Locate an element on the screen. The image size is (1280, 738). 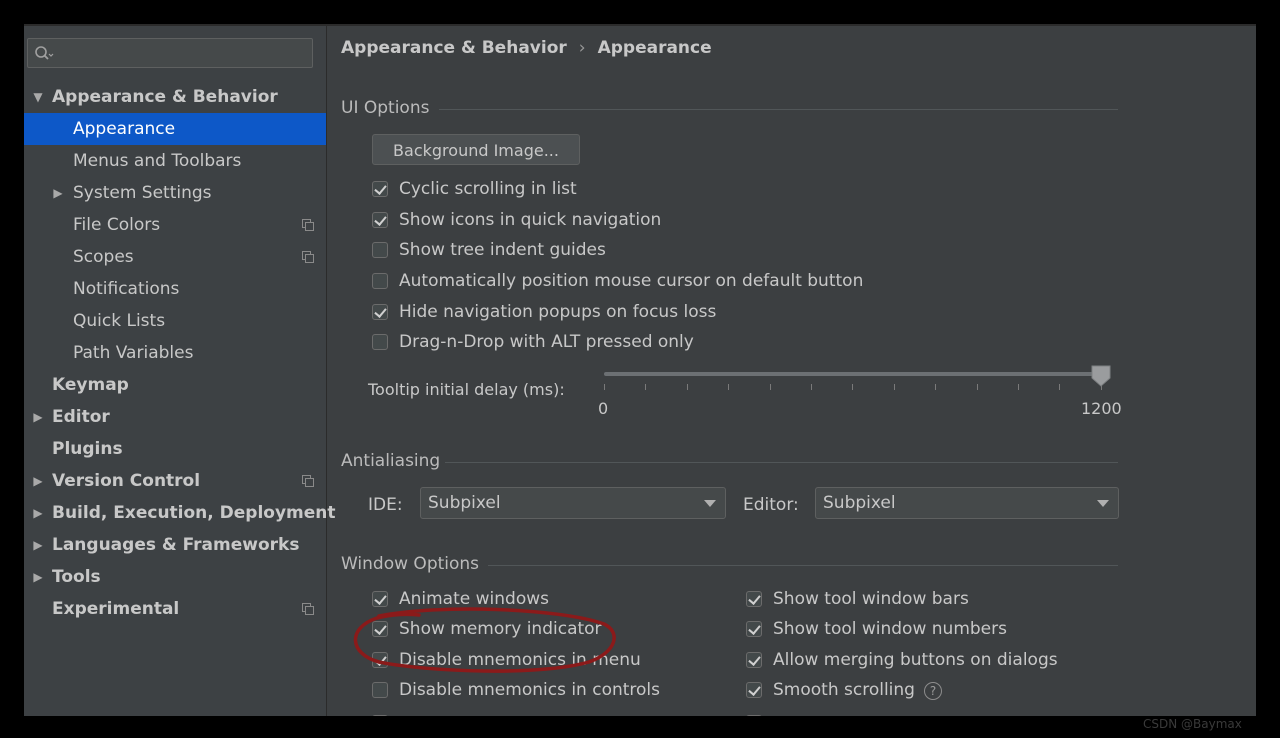
tree-item-languages-frameworks: ▶ Languages & Frameworks is located at coordinates (175, 545).